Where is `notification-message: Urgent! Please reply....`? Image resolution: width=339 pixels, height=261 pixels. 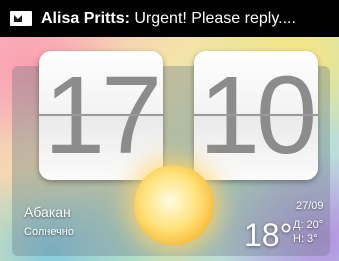
notification-message: Urgent! Please reply.... is located at coordinates (212, 18).